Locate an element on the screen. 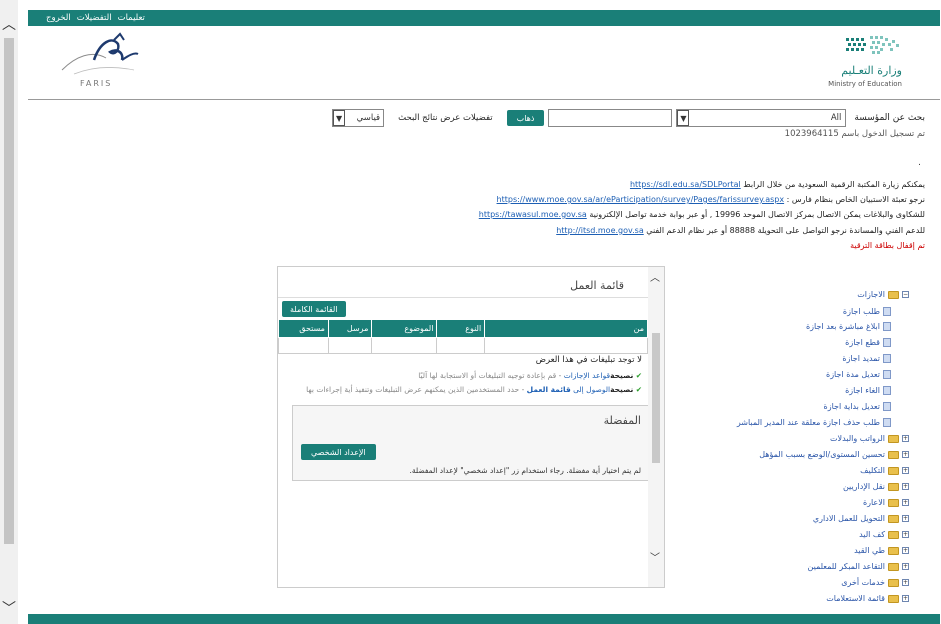 The width and height of the screenshot is (941, 624). tree-leaf: ابلاغ مباشرة بعد اجازة is located at coordinates (848, 326).